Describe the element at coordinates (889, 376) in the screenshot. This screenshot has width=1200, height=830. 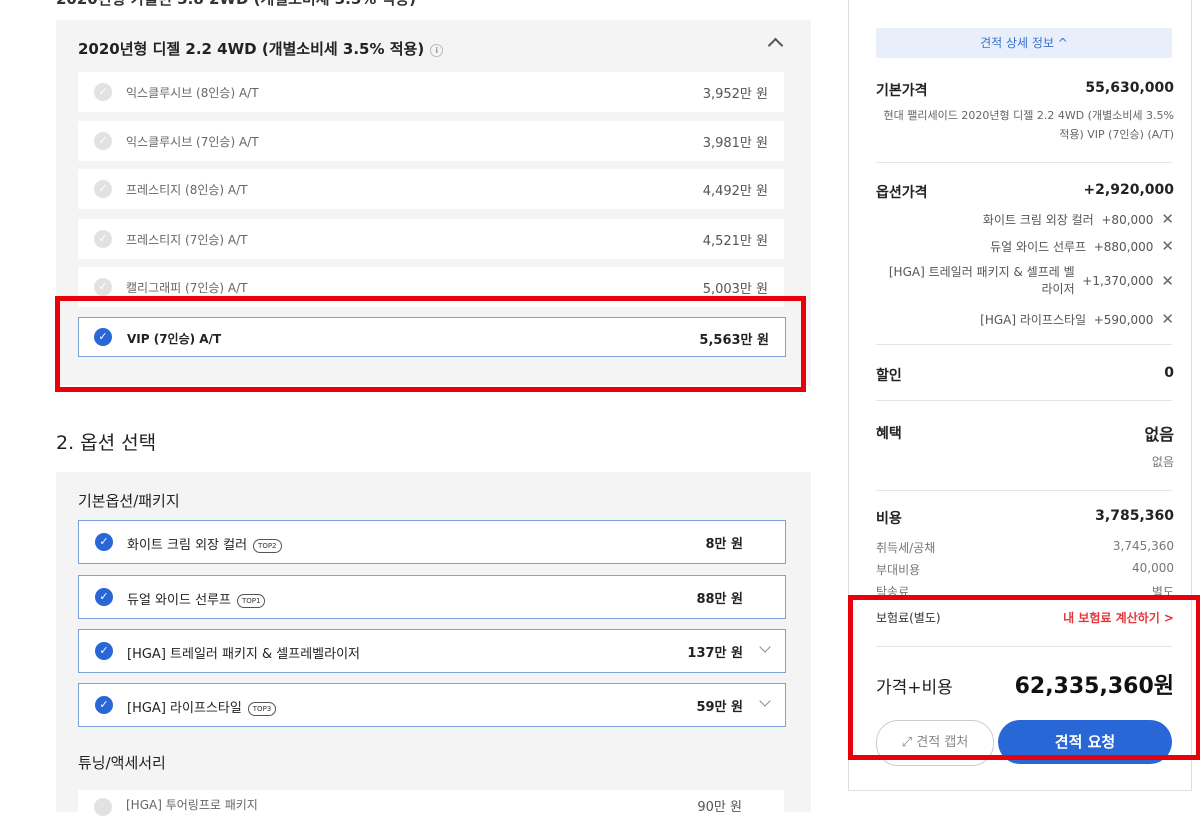
I see `discount-label: 할인` at that location.